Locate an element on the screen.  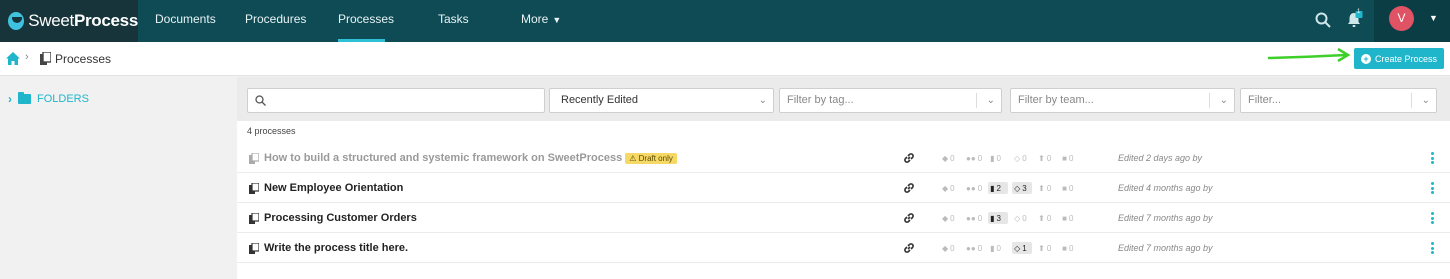
nav-documents: Documents is located at coordinates (185, 21).